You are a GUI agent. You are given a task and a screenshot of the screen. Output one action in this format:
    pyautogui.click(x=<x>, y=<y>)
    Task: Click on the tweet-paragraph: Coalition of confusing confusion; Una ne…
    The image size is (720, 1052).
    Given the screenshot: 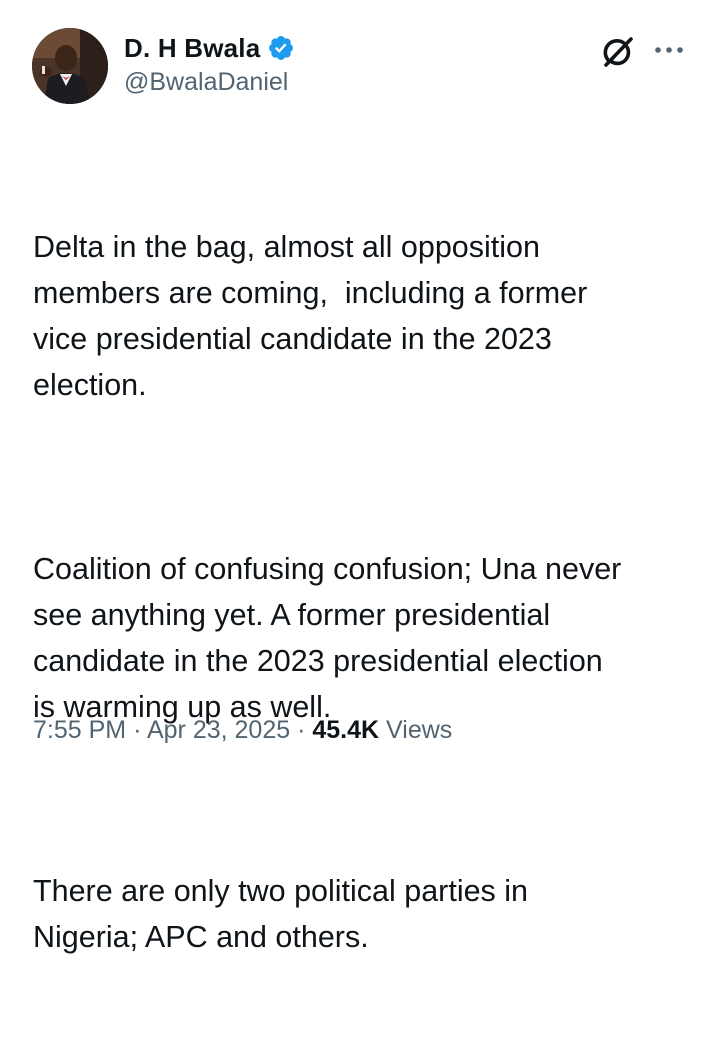 What is the action you would take?
    pyautogui.click(x=327, y=638)
    